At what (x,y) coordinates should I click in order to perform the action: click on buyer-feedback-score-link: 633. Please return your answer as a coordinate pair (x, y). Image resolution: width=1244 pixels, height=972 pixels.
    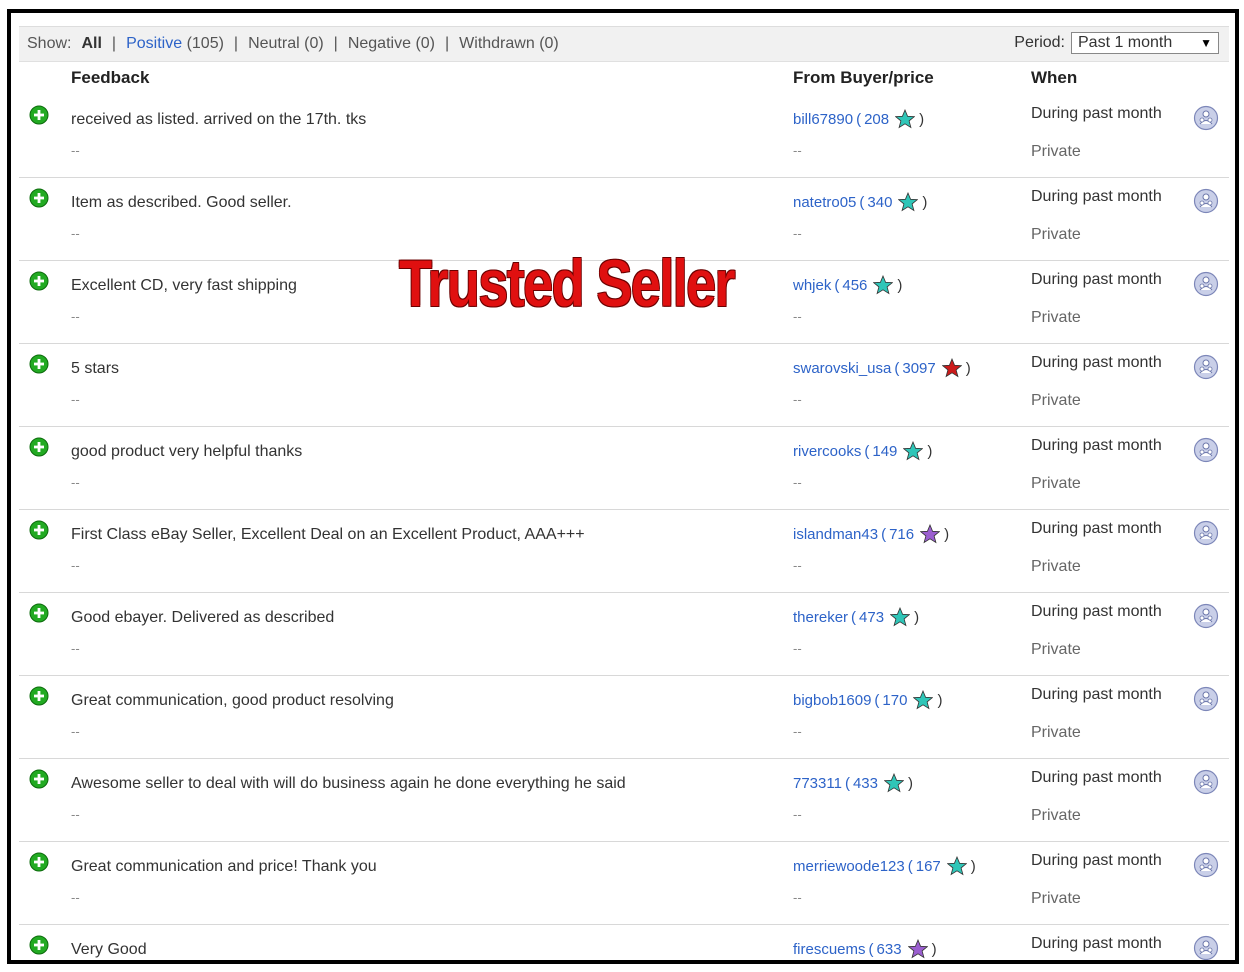
    Looking at the image, I should click on (889, 949).